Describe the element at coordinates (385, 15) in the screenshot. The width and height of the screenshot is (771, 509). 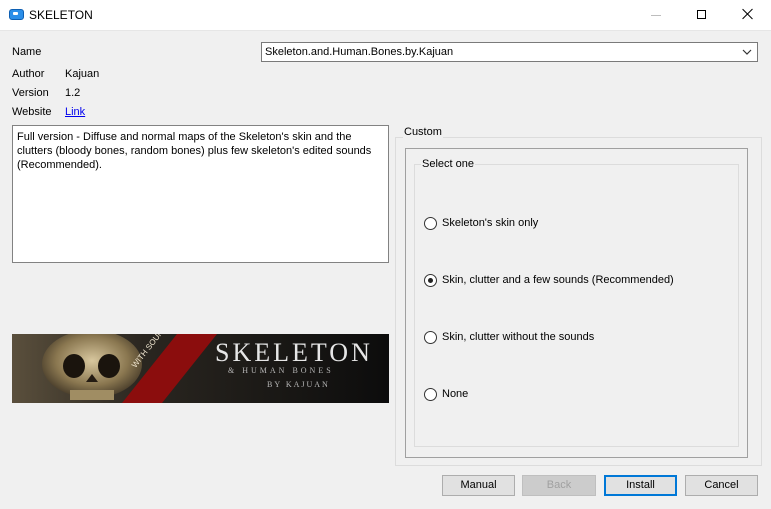
I see `title-bar: SKELETON` at that location.